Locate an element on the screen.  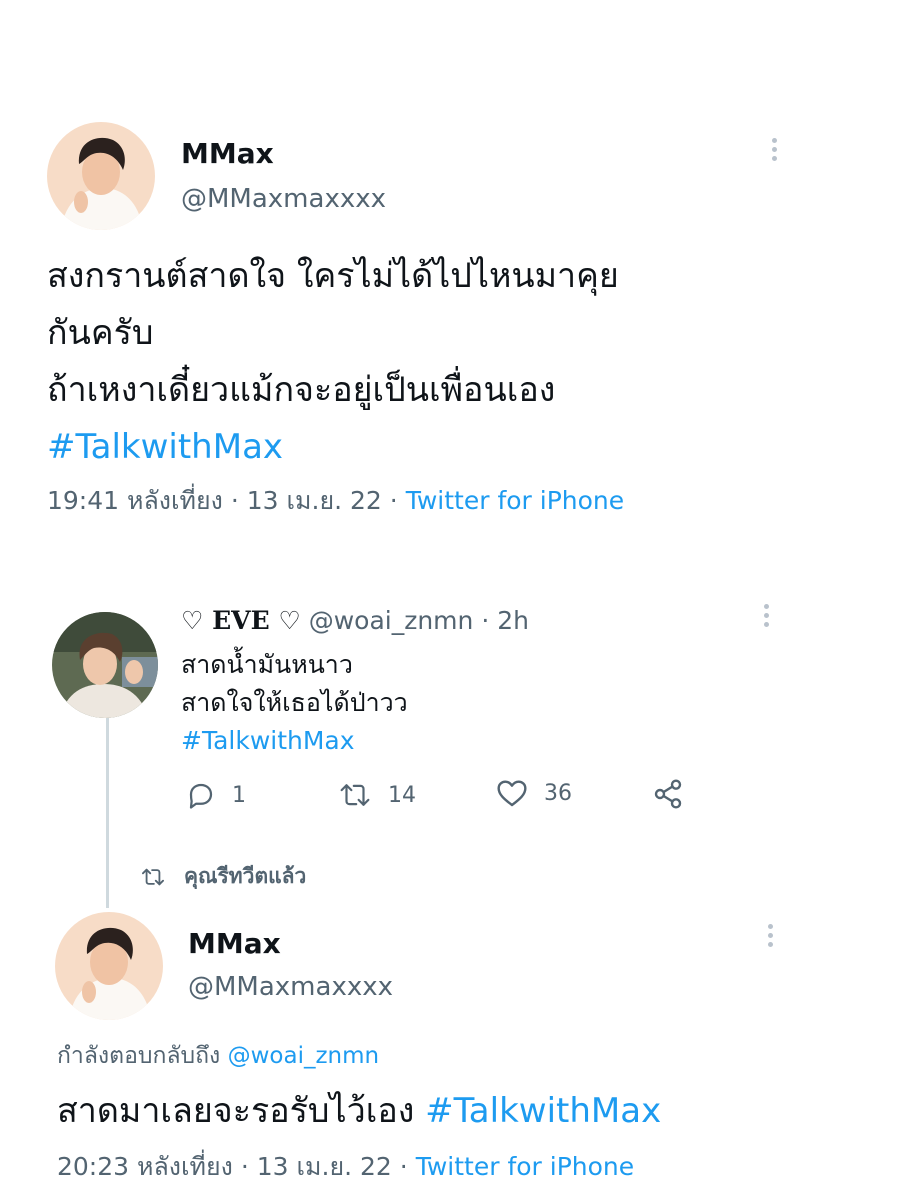
retweet-count: 14 is located at coordinates (402, 795).